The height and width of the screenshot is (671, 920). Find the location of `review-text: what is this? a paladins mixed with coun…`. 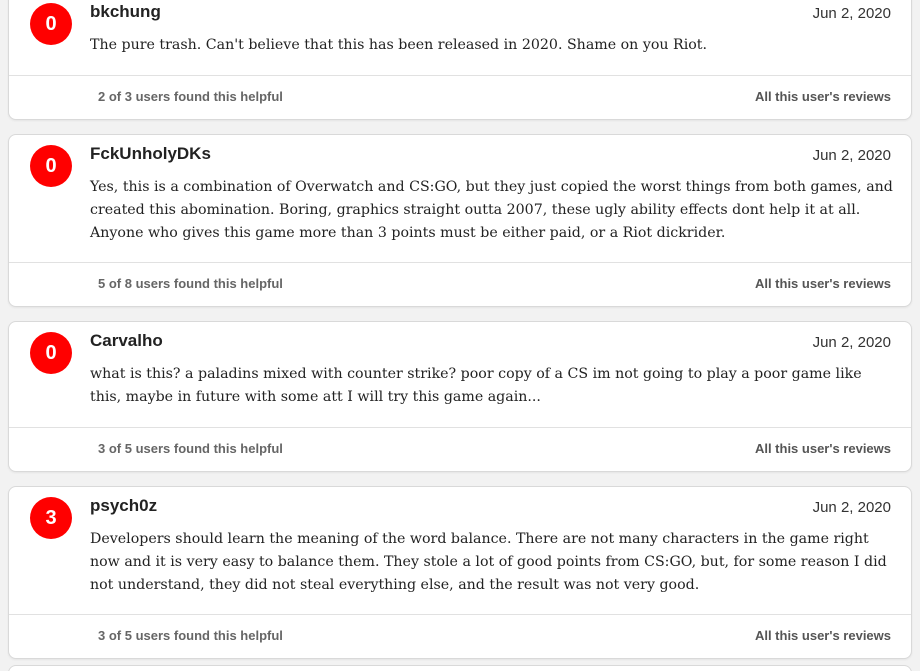

review-text: what is this? a paladins mixed with coun… is located at coordinates (476, 385).